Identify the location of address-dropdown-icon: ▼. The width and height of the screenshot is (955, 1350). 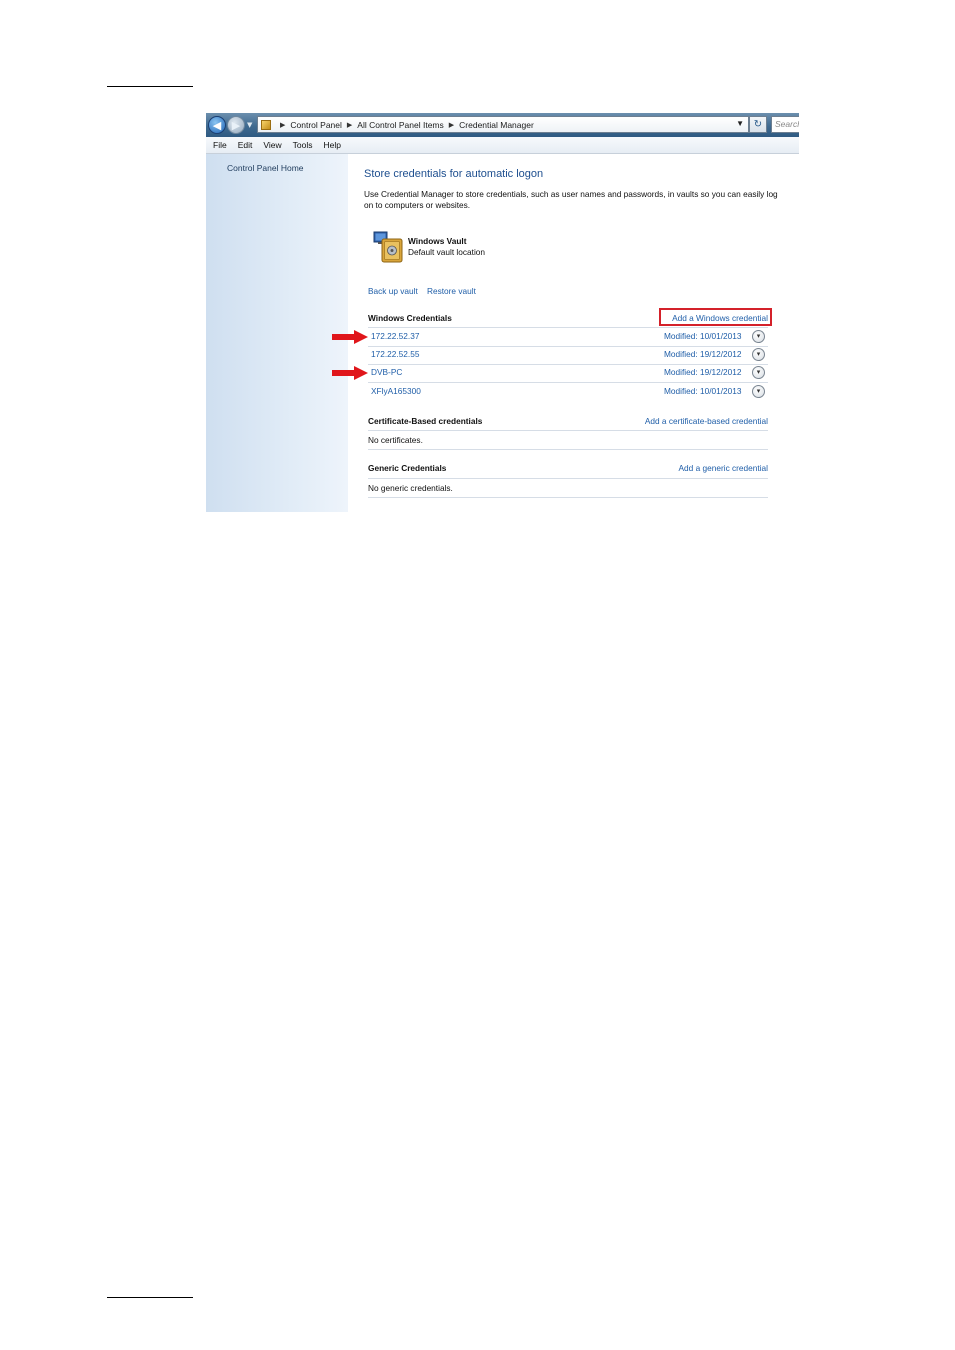
(740, 123).